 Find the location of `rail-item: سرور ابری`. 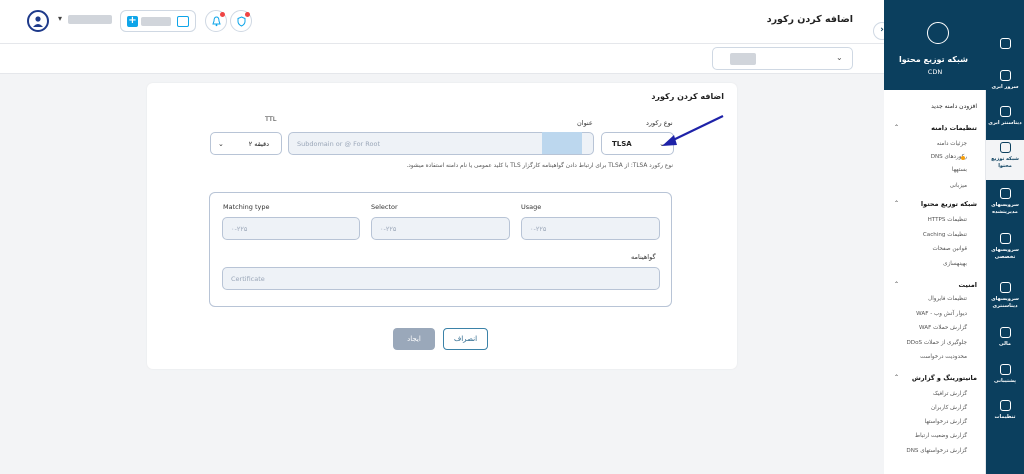

rail-item: سرور ابری is located at coordinates (1005, 83).